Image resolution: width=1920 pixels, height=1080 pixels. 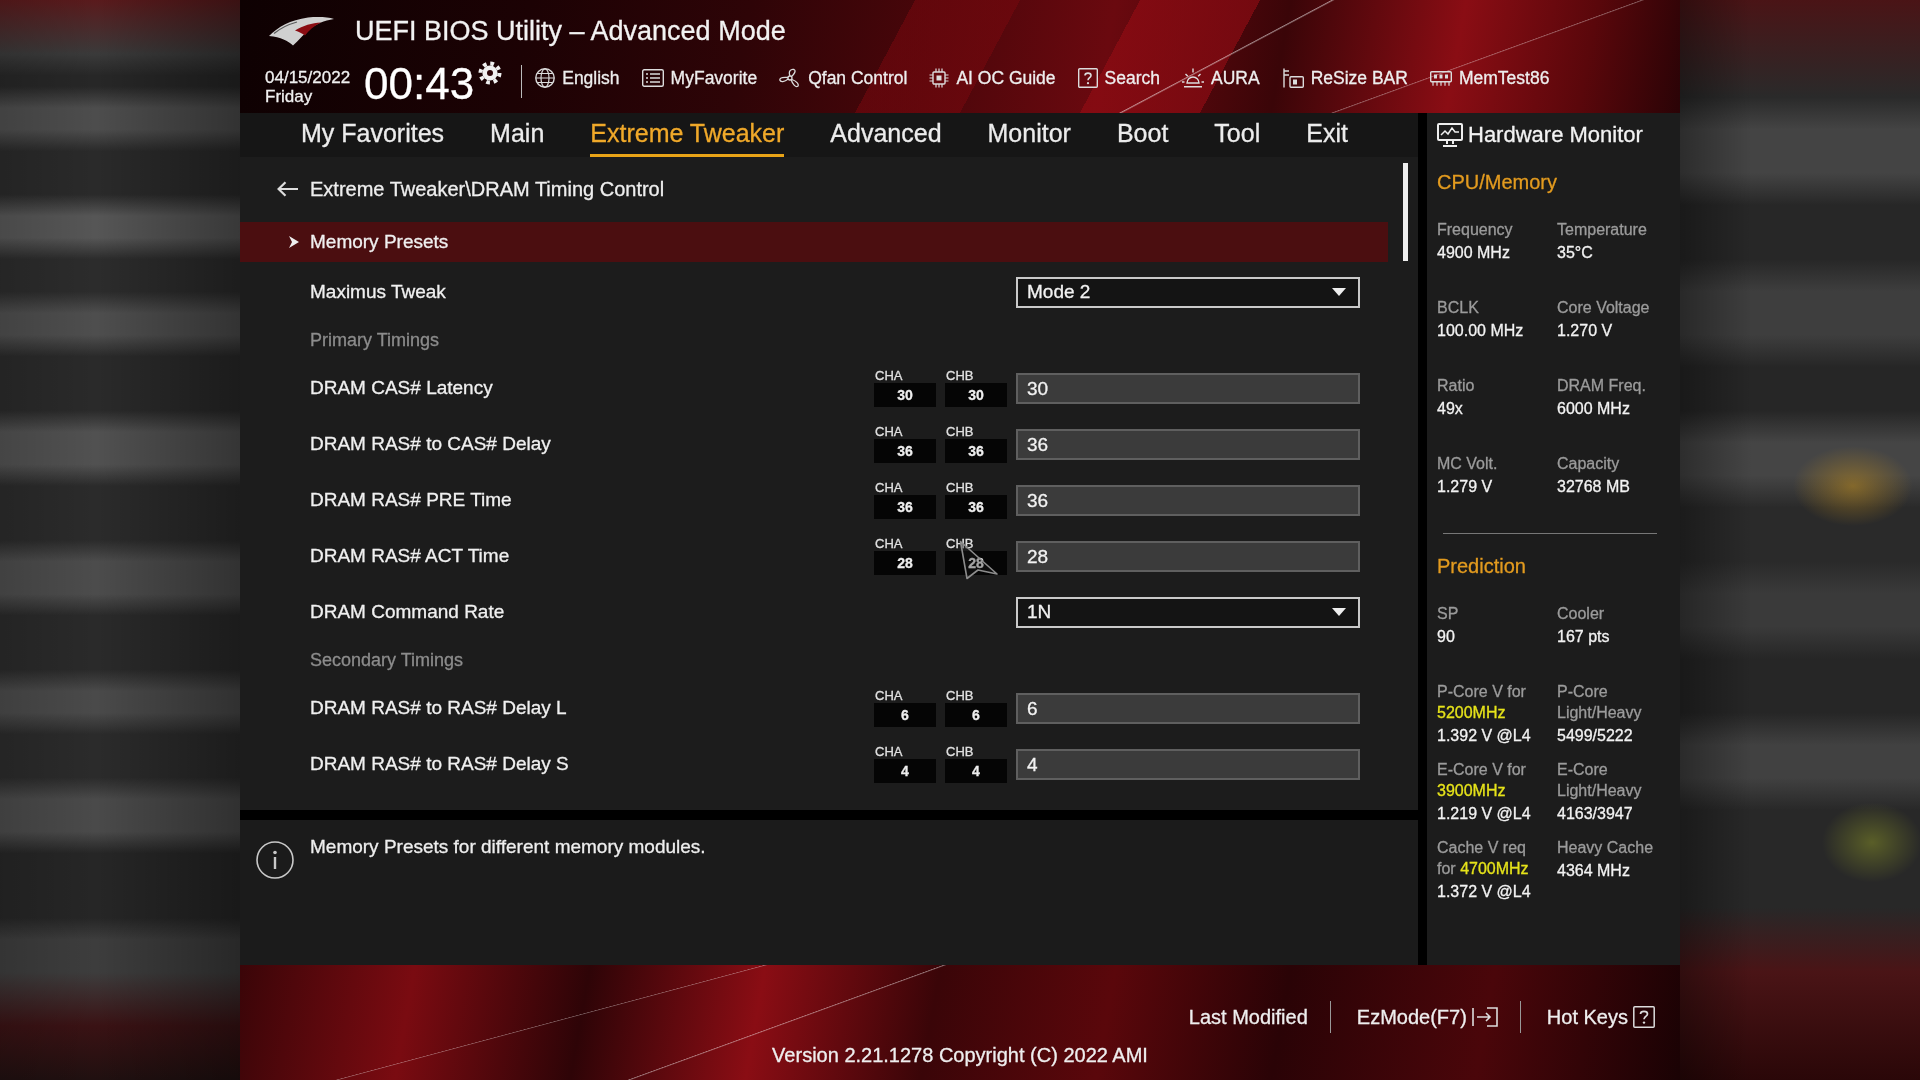 I want to click on stat-label: Capacity, so click(x=1589, y=464).